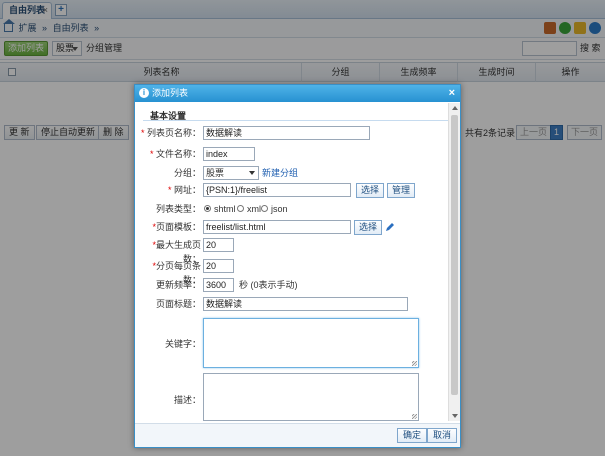 Image resolution: width=605 pixels, height=456 pixels. What do you see at coordinates (296, 120) in the screenshot?
I see `section-divider` at bounding box center [296, 120].